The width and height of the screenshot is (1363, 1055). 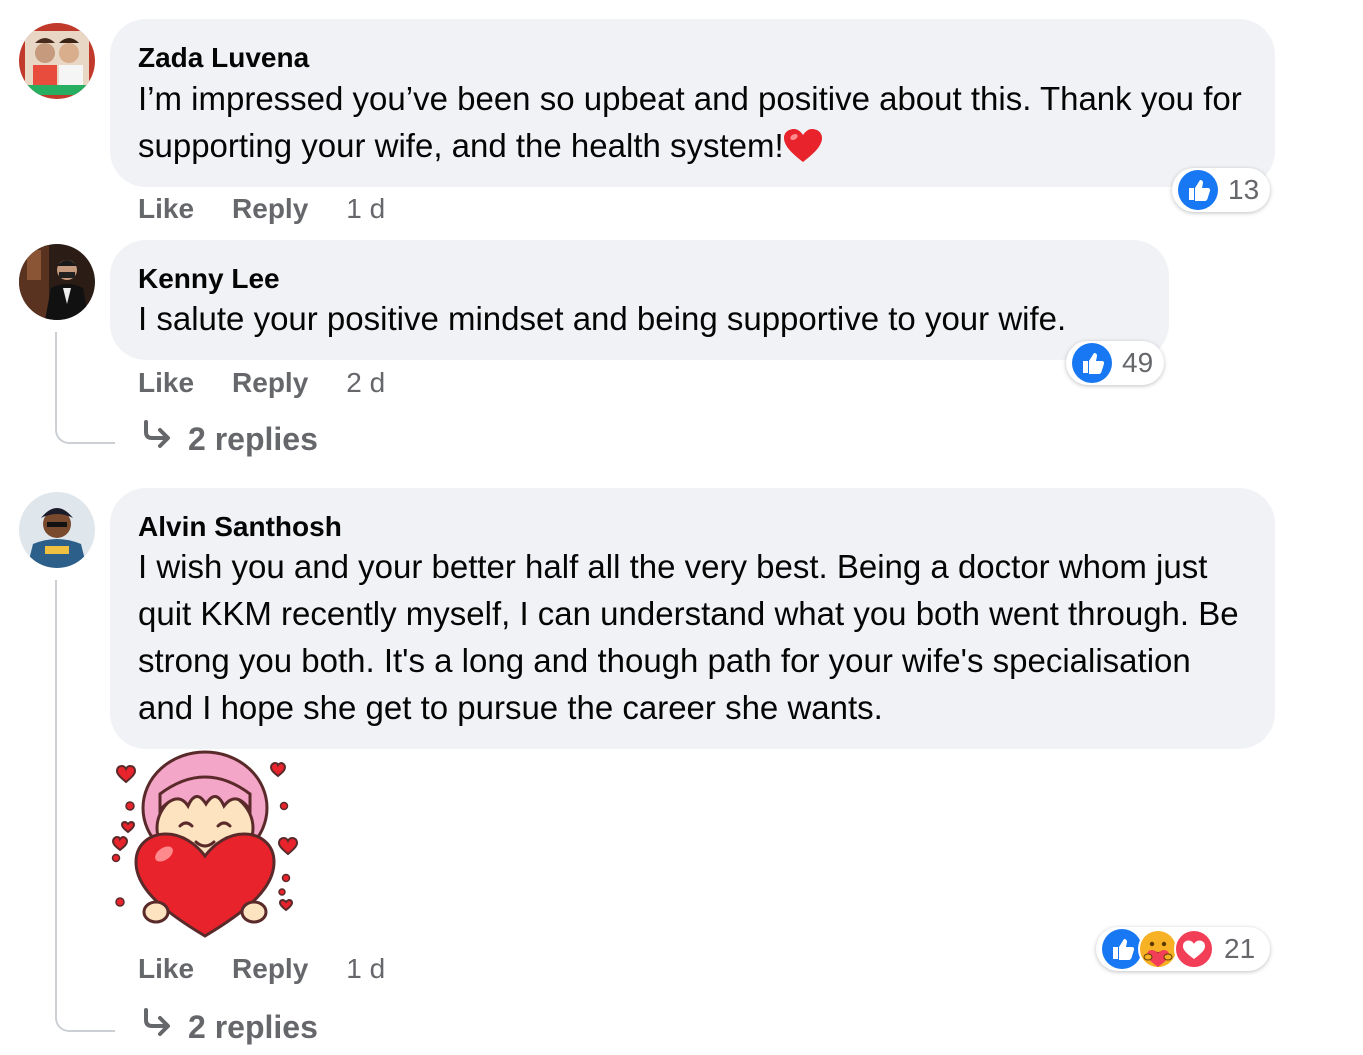 What do you see at coordinates (1138, 362) in the screenshot?
I see `reaction-count: 49` at bounding box center [1138, 362].